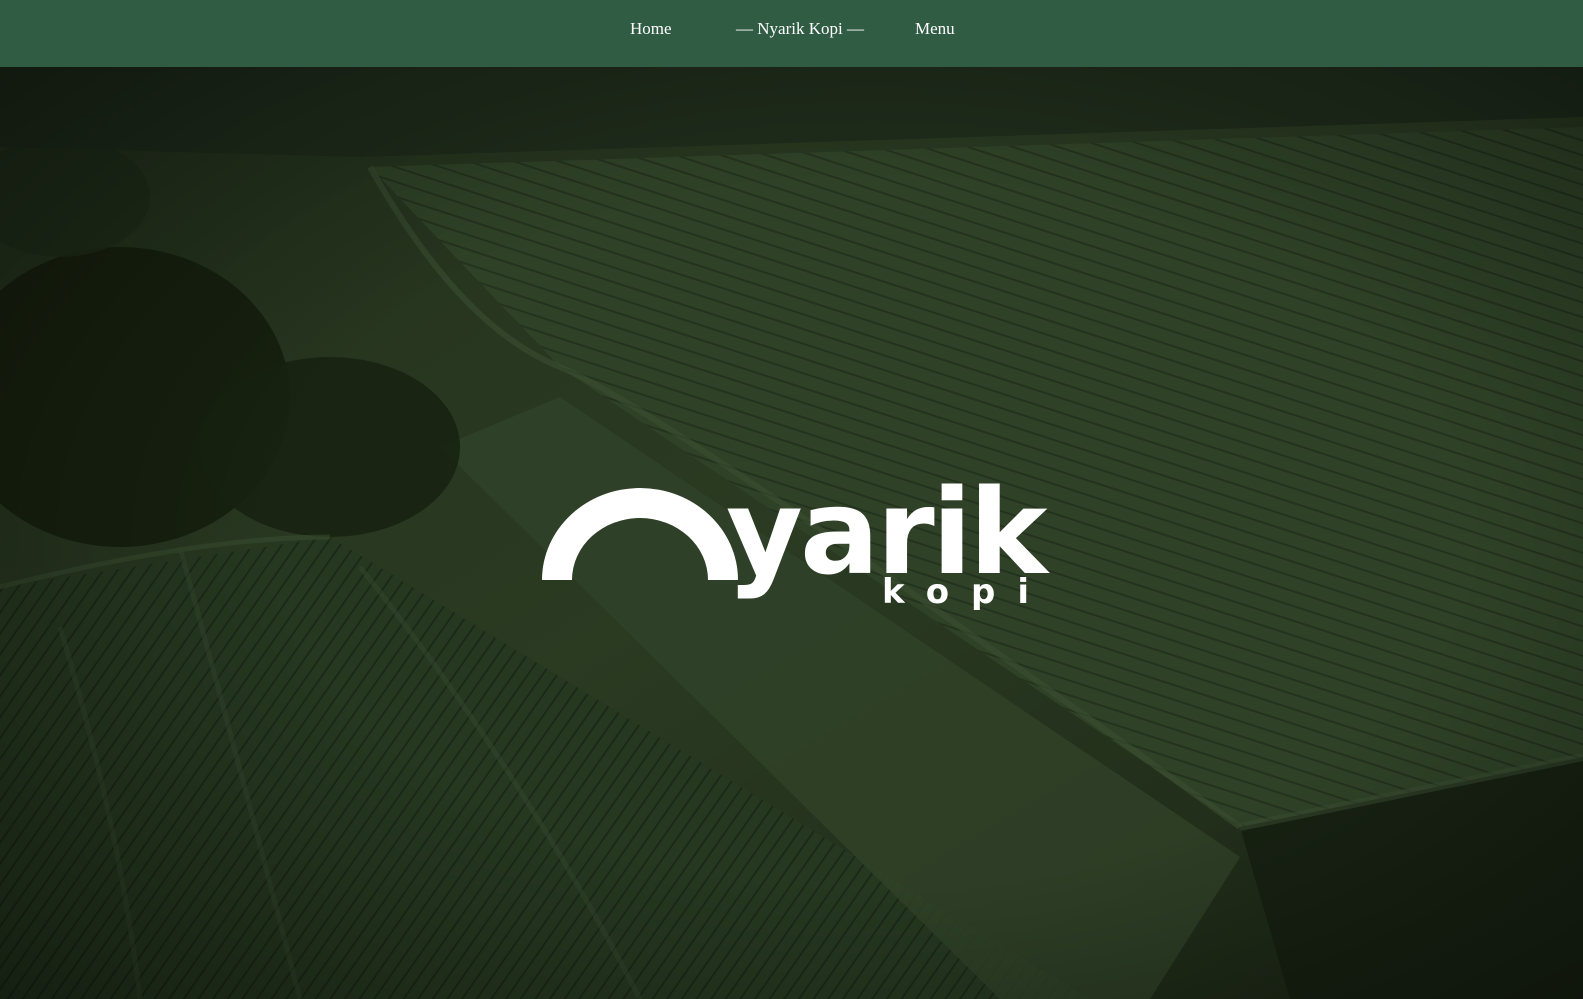 The width and height of the screenshot is (1583, 999). I want to click on nav-menu-link: Menu, so click(935, 29).